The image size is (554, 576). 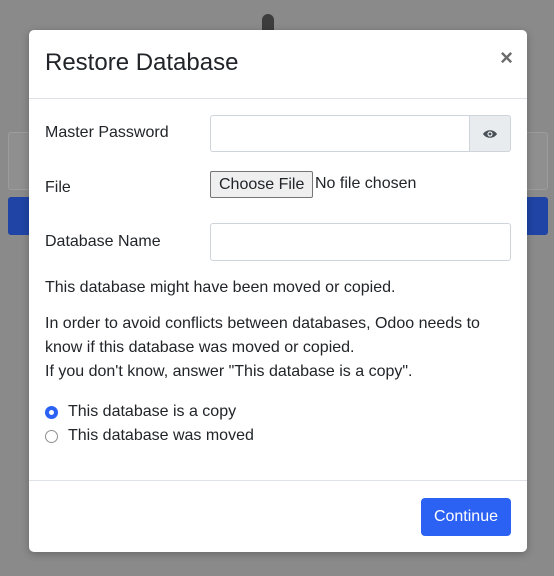 What do you see at coordinates (161, 435) in the screenshot?
I see `option-moved-label: This database was moved` at bounding box center [161, 435].